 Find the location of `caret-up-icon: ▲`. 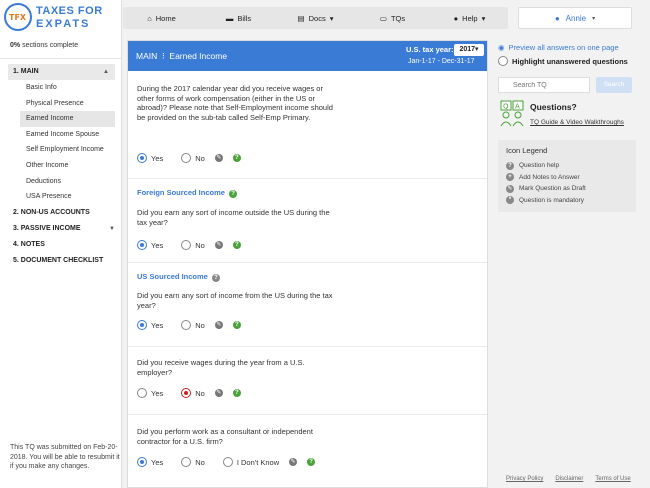

caret-up-icon: ▲ is located at coordinates (106, 72).